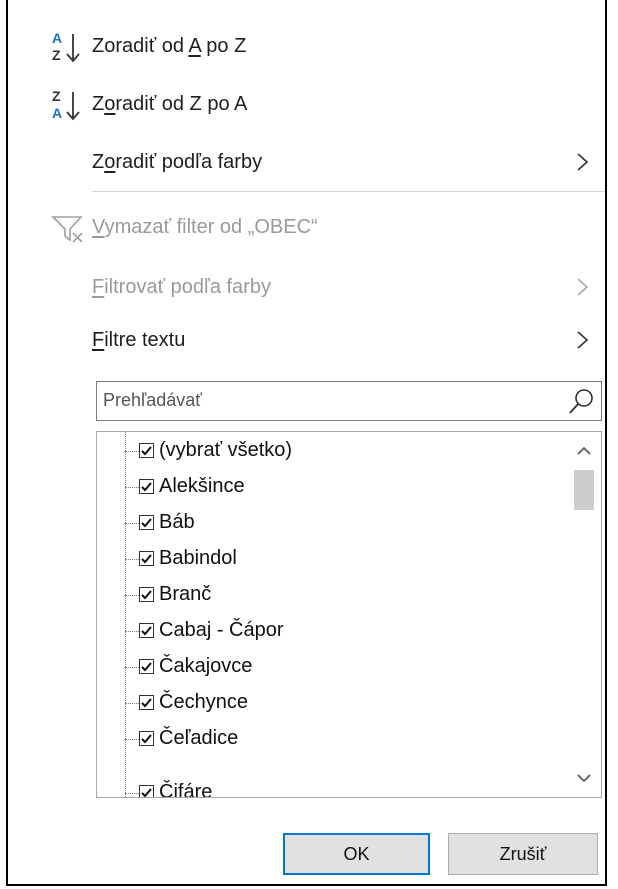  What do you see at coordinates (332, 451) in the screenshot?
I see `list-item: (vybrať všetko)` at bounding box center [332, 451].